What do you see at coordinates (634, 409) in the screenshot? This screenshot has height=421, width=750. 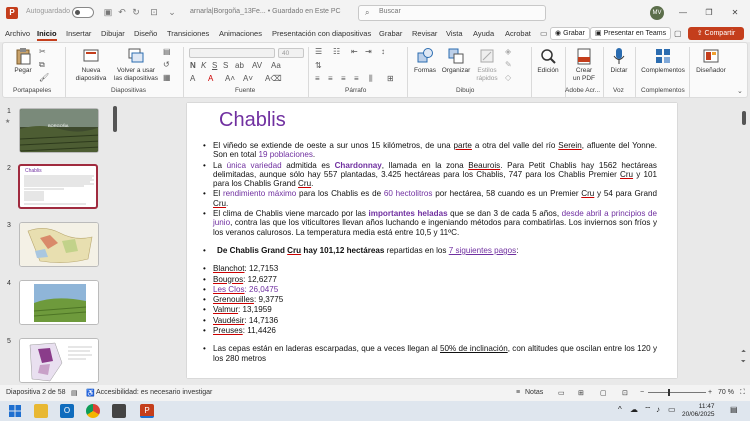 I see `onedrive-icon: ☁` at bounding box center [634, 409].